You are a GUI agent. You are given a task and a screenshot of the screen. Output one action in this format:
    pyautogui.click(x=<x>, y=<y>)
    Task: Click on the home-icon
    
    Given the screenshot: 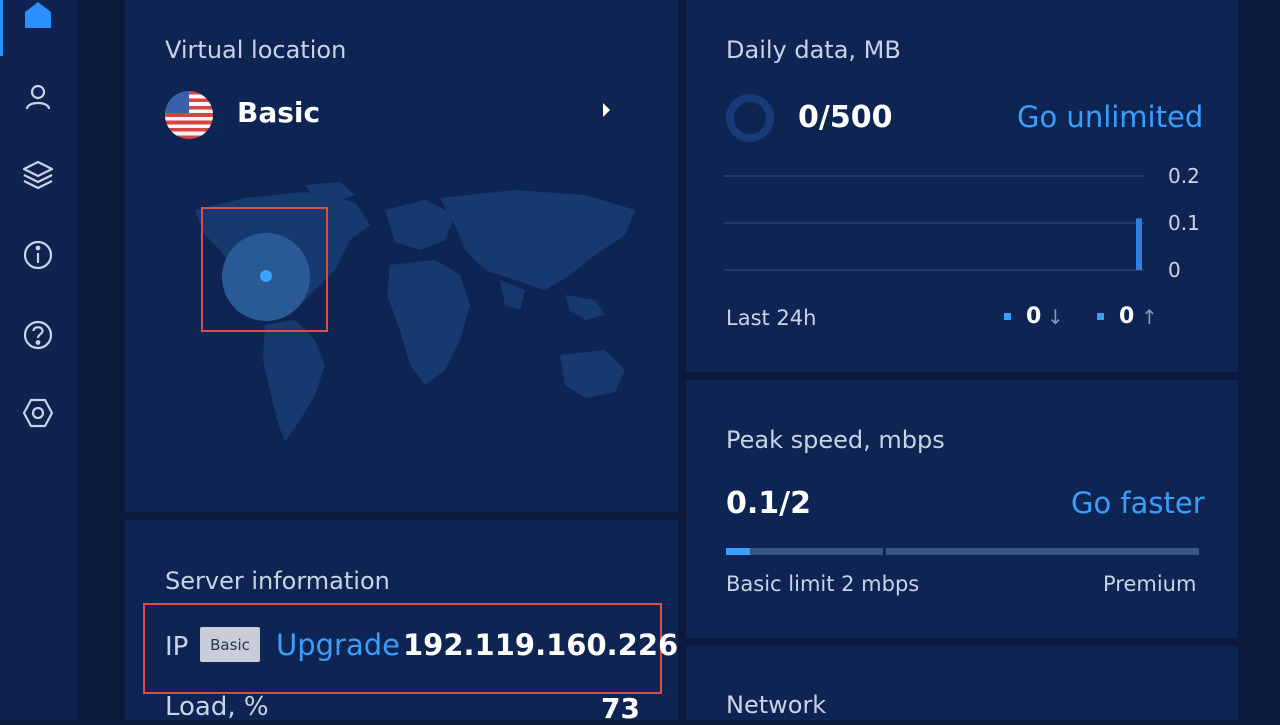 What is the action you would take?
    pyautogui.click(x=38, y=17)
    